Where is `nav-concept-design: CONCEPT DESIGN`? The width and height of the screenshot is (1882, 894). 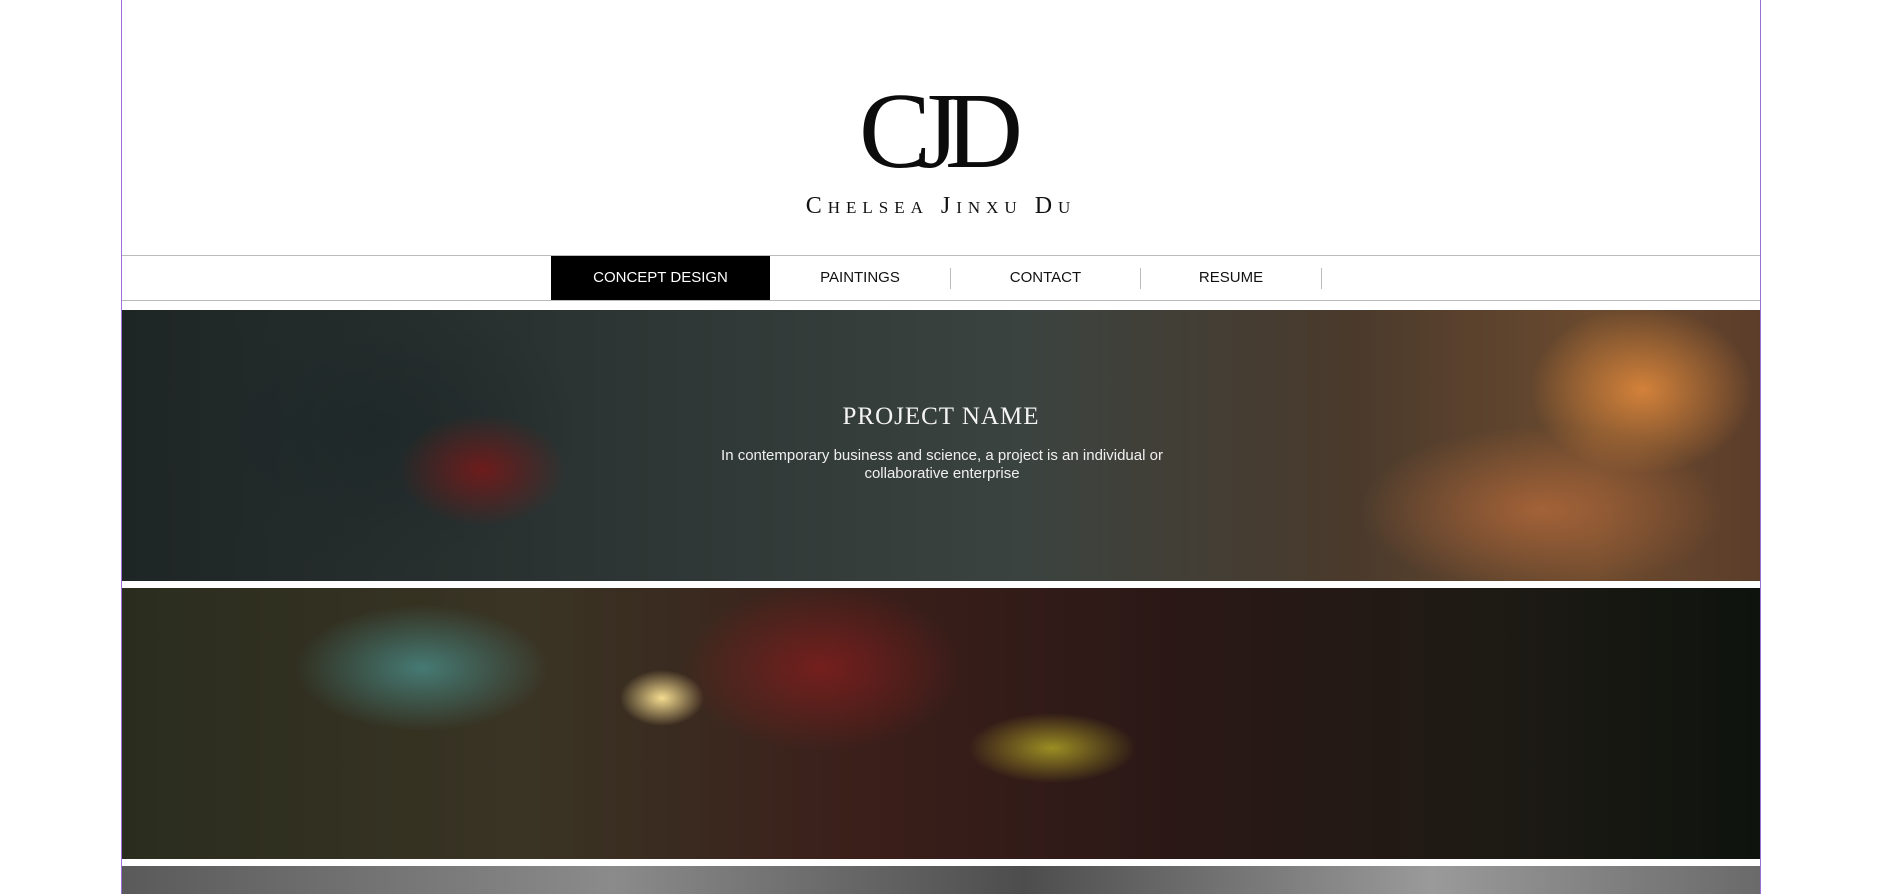
nav-concept-design: CONCEPT DESIGN is located at coordinates (660, 278).